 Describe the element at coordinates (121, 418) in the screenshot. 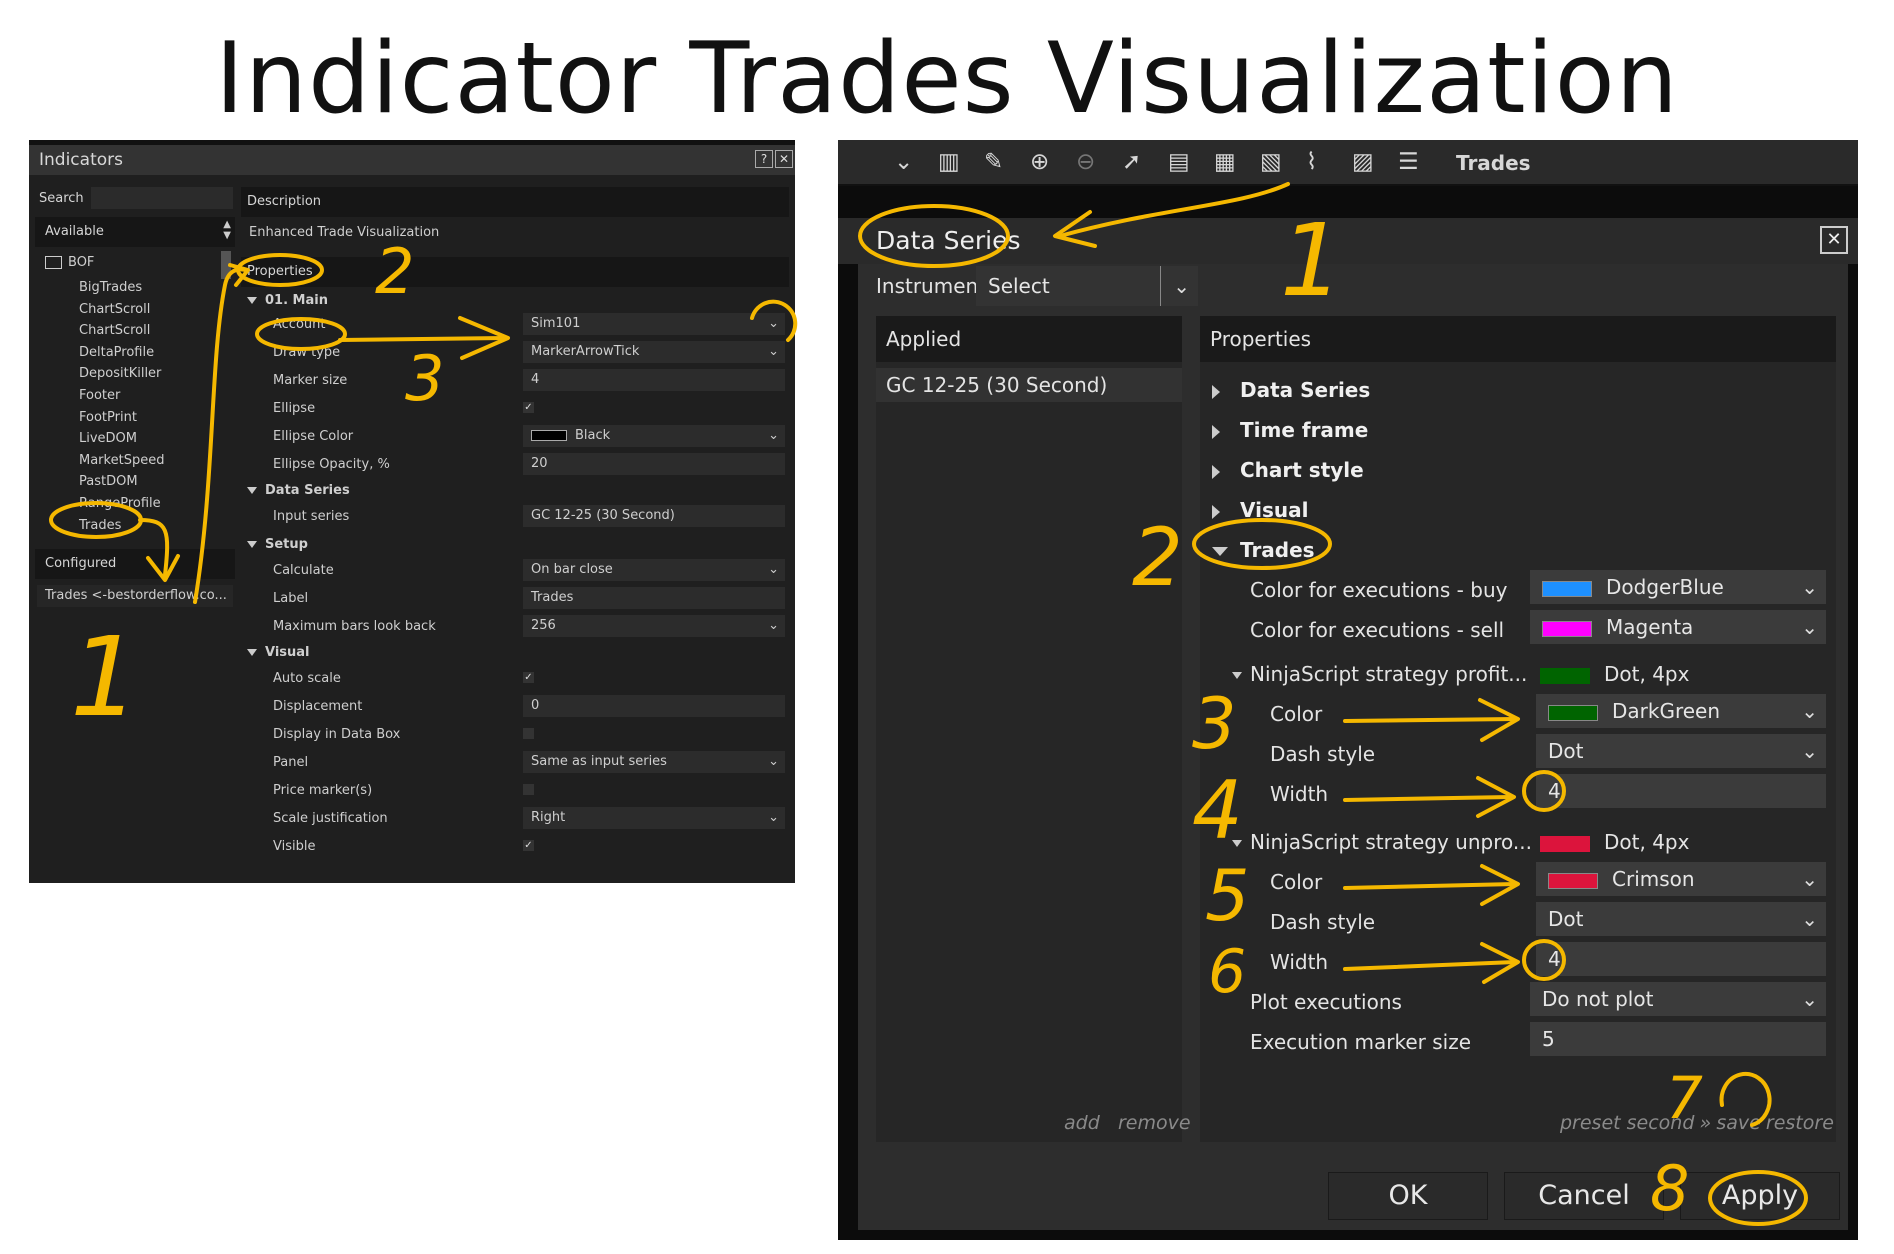

I see `list-item: FootPrint` at that location.